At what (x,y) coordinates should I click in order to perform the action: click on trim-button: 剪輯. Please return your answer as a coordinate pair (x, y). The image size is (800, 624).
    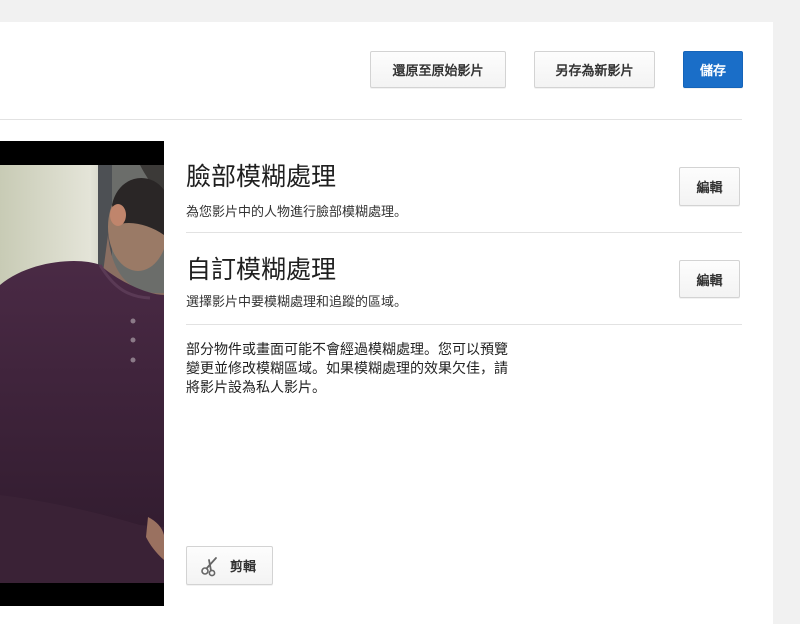
    Looking at the image, I should click on (229, 565).